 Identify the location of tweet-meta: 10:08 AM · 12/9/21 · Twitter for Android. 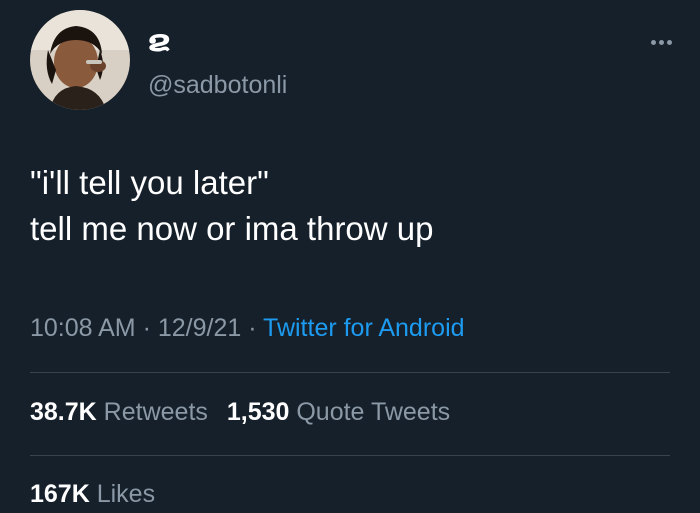
(247, 328).